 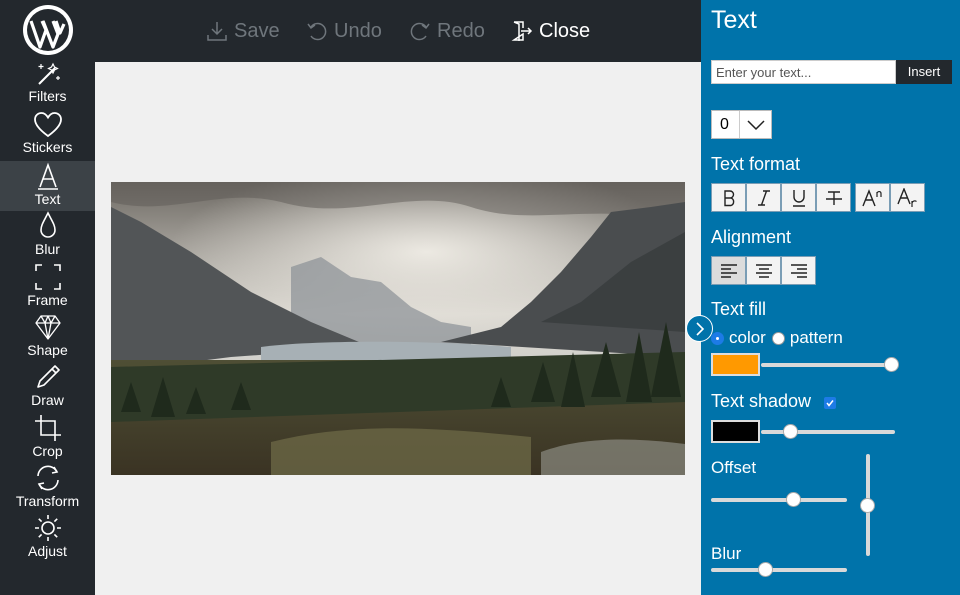 What do you see at coordinates (761, 401) in the screenshot?
I see `text-shadow-label: Text shadow` at bounding box center [761, 401].